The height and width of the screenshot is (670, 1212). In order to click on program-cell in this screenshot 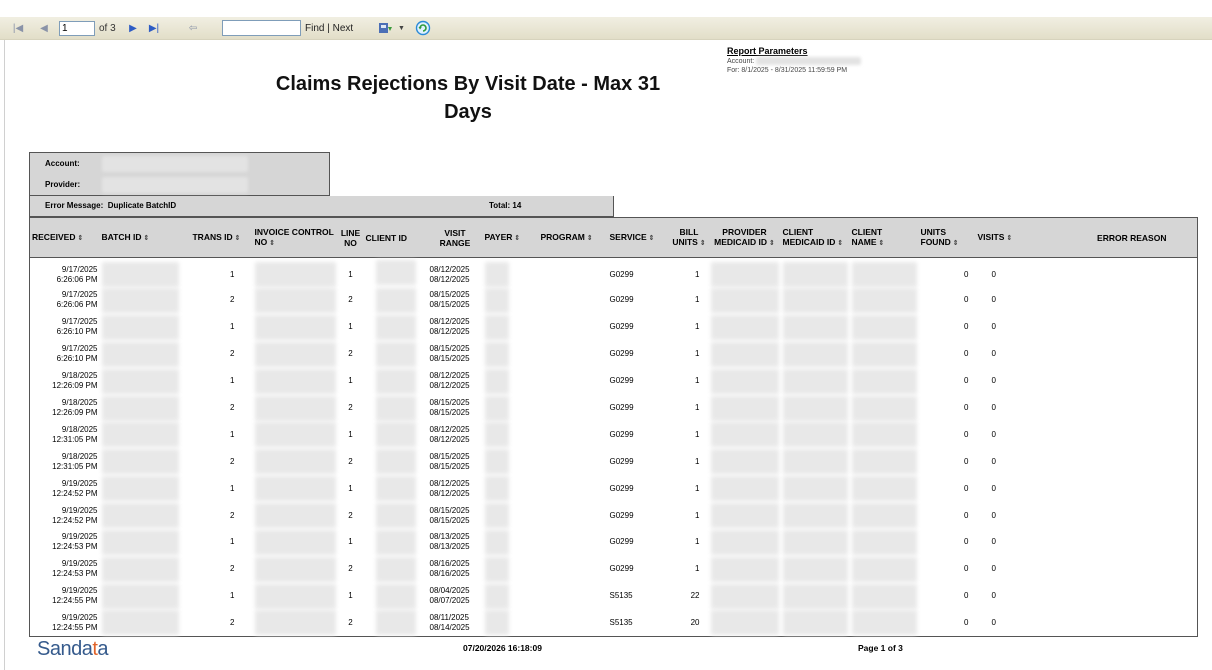, I will do `click(573, 434)`.